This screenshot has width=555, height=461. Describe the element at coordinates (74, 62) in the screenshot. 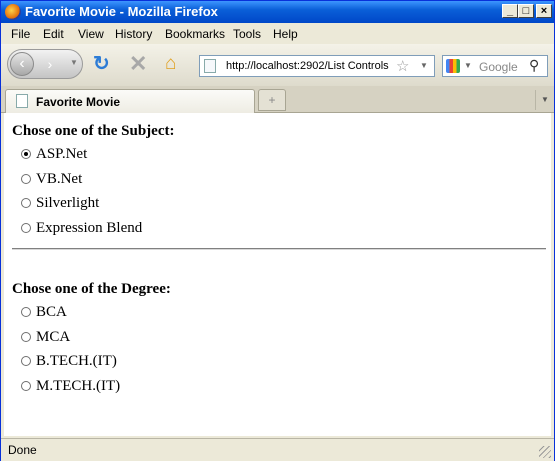

I see `history-dropdown-icon: ▼` at that location.